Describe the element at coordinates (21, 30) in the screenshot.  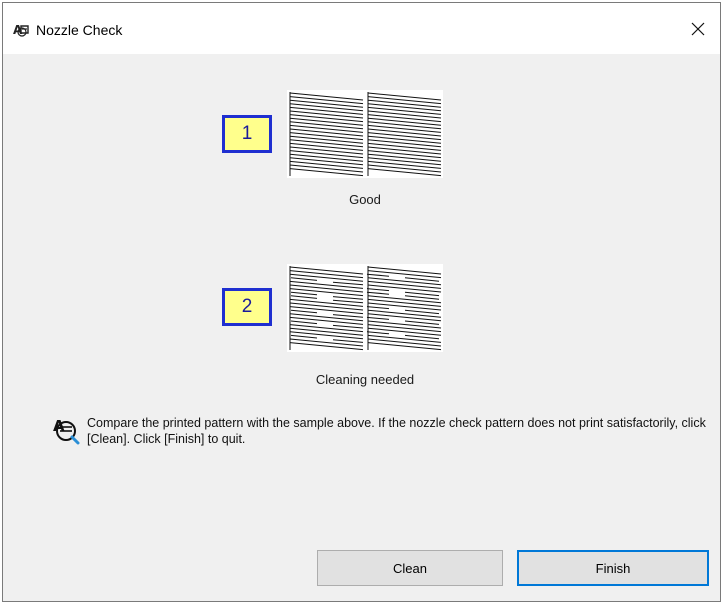
I see `printer-utility-icon: A` at that location.